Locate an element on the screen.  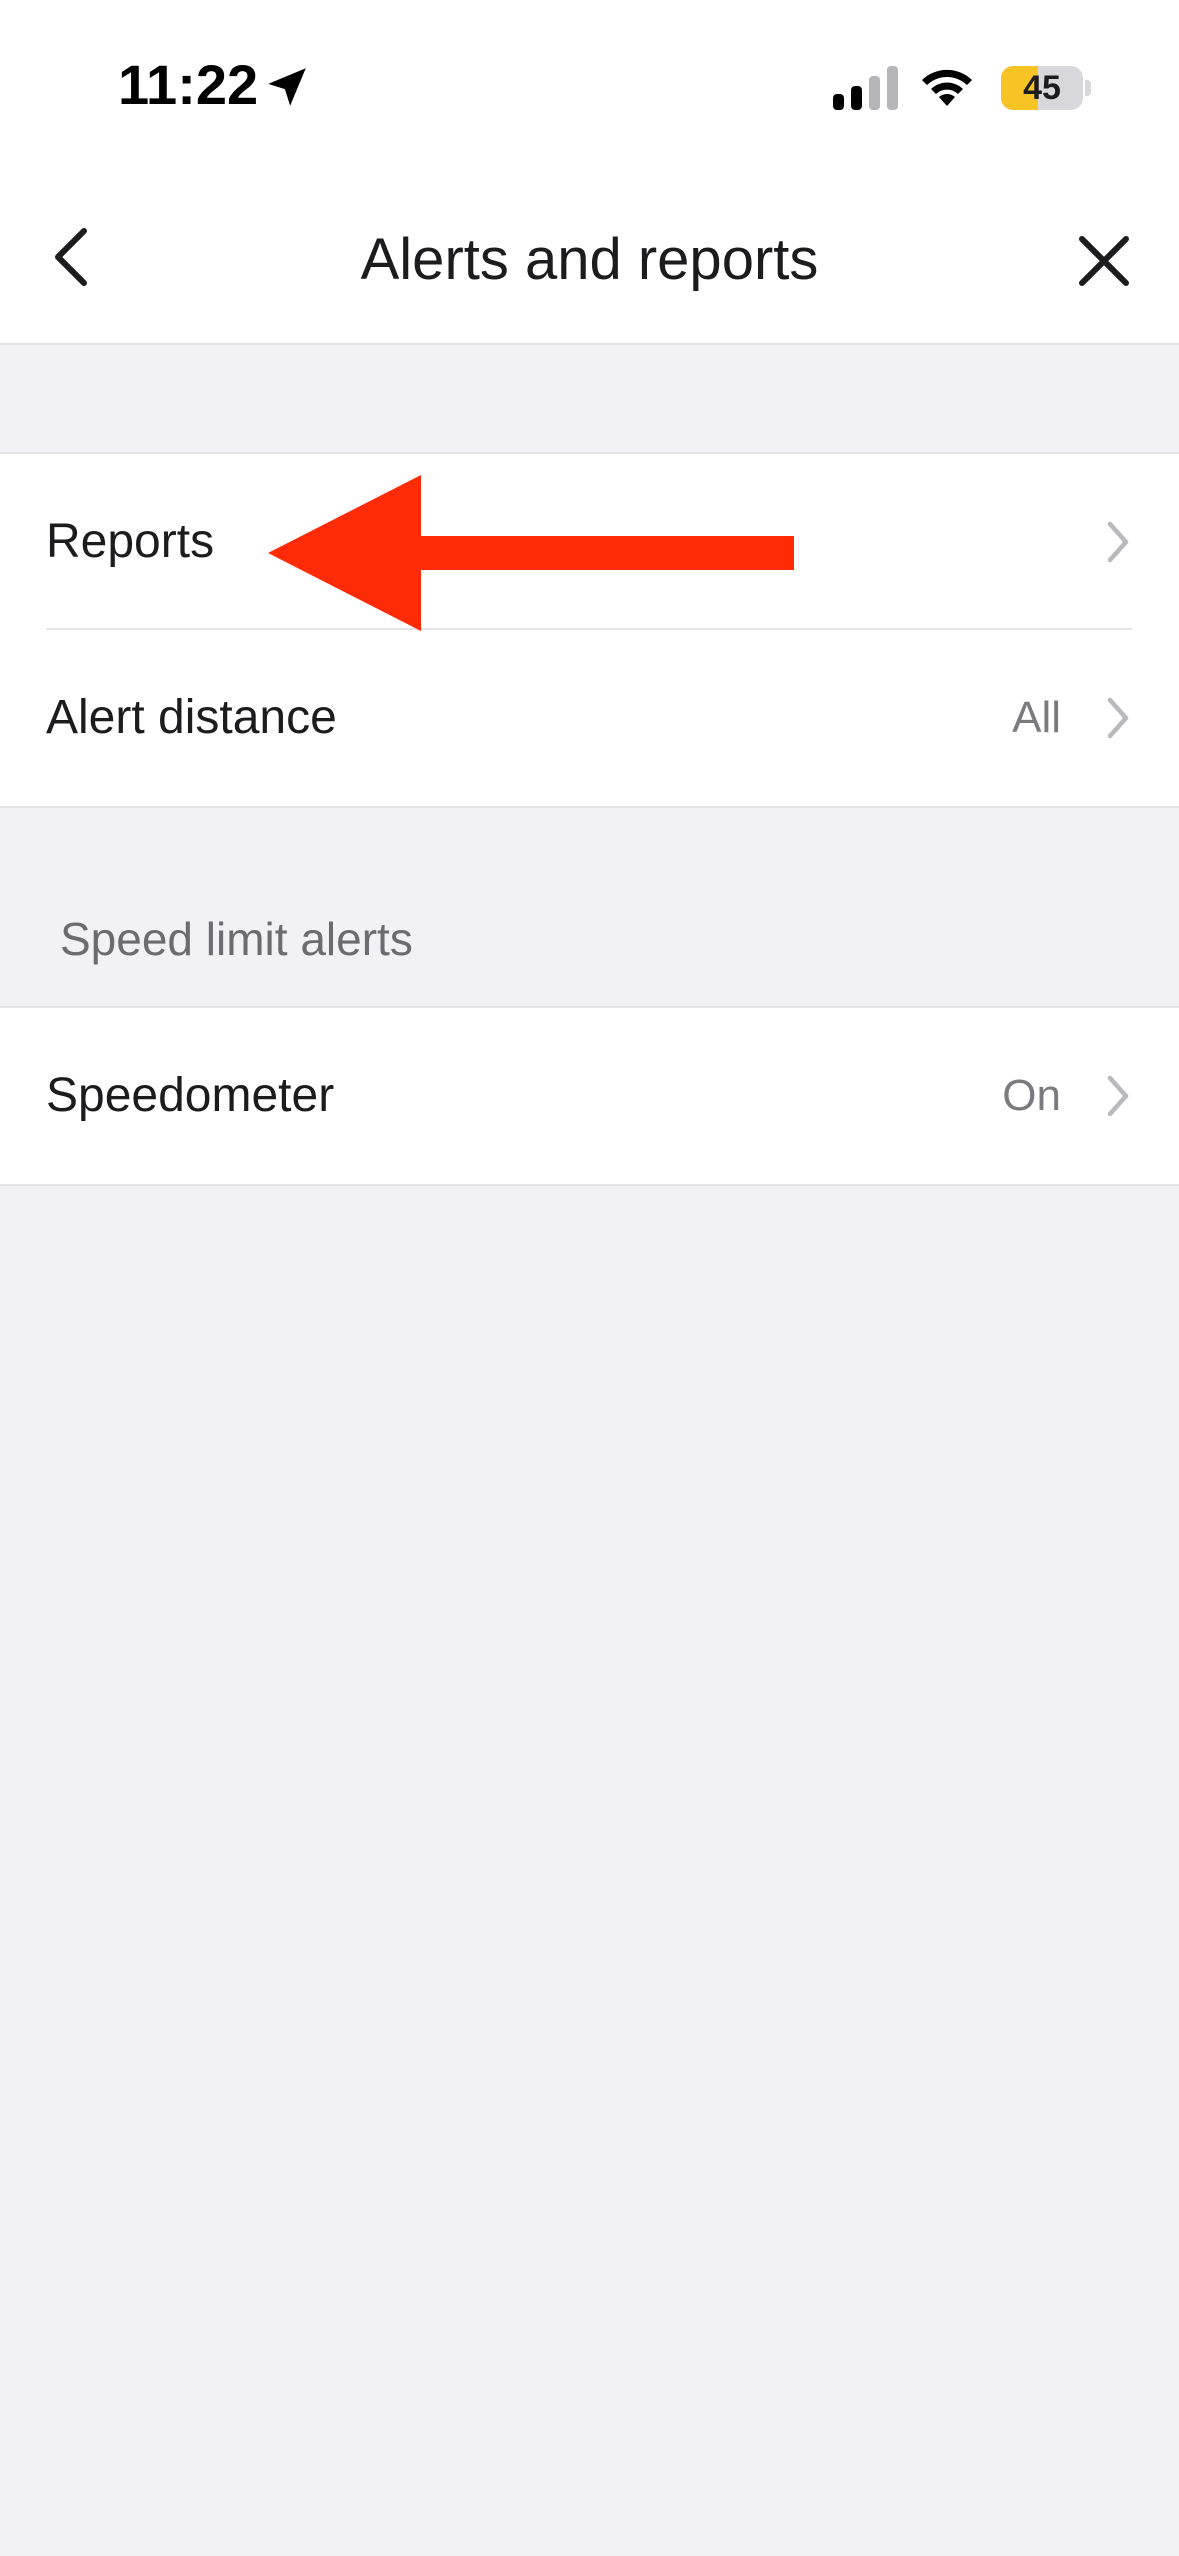
cellular-signal-icon is located at coordinates (865, 88).